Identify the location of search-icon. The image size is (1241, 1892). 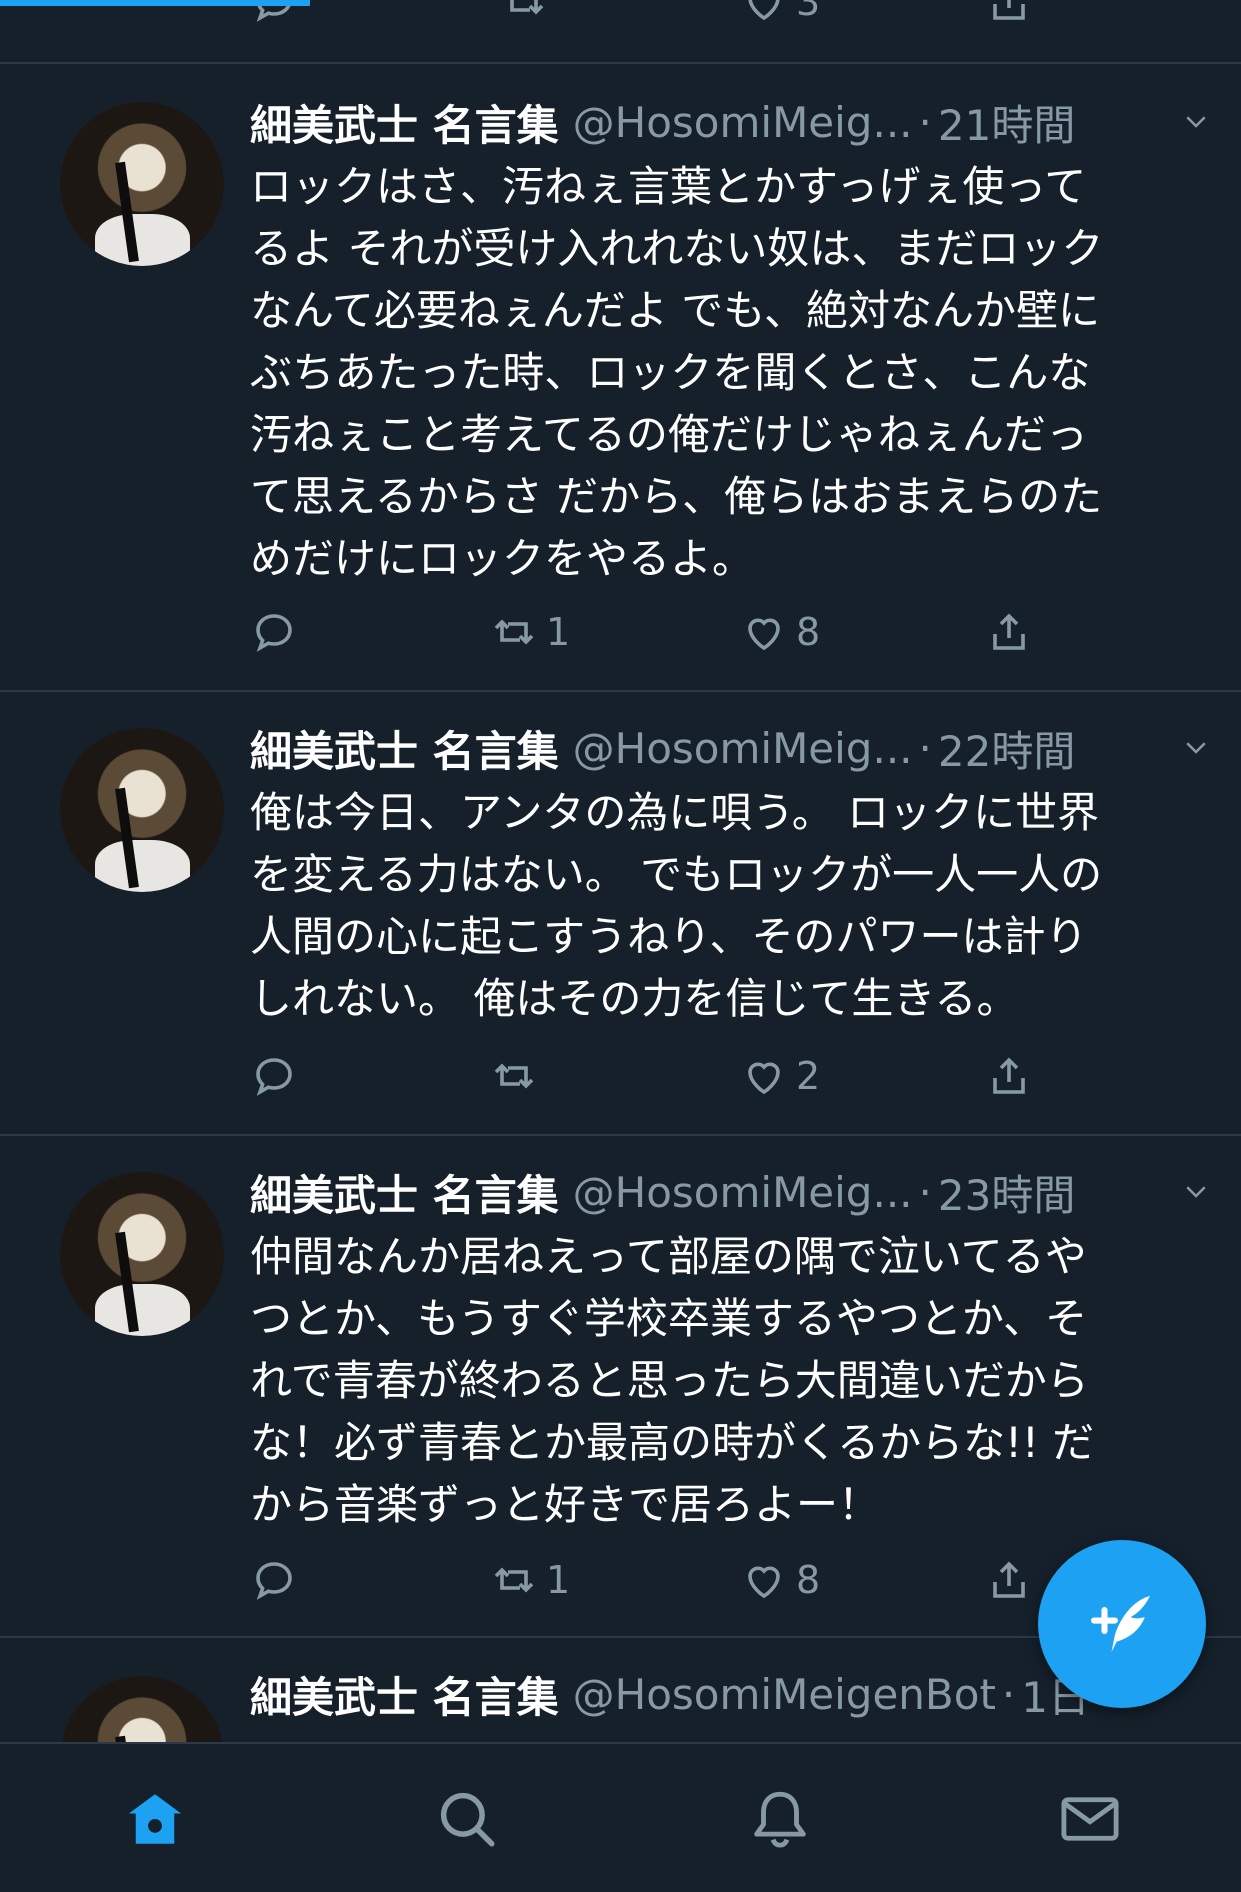
(467, 1819).